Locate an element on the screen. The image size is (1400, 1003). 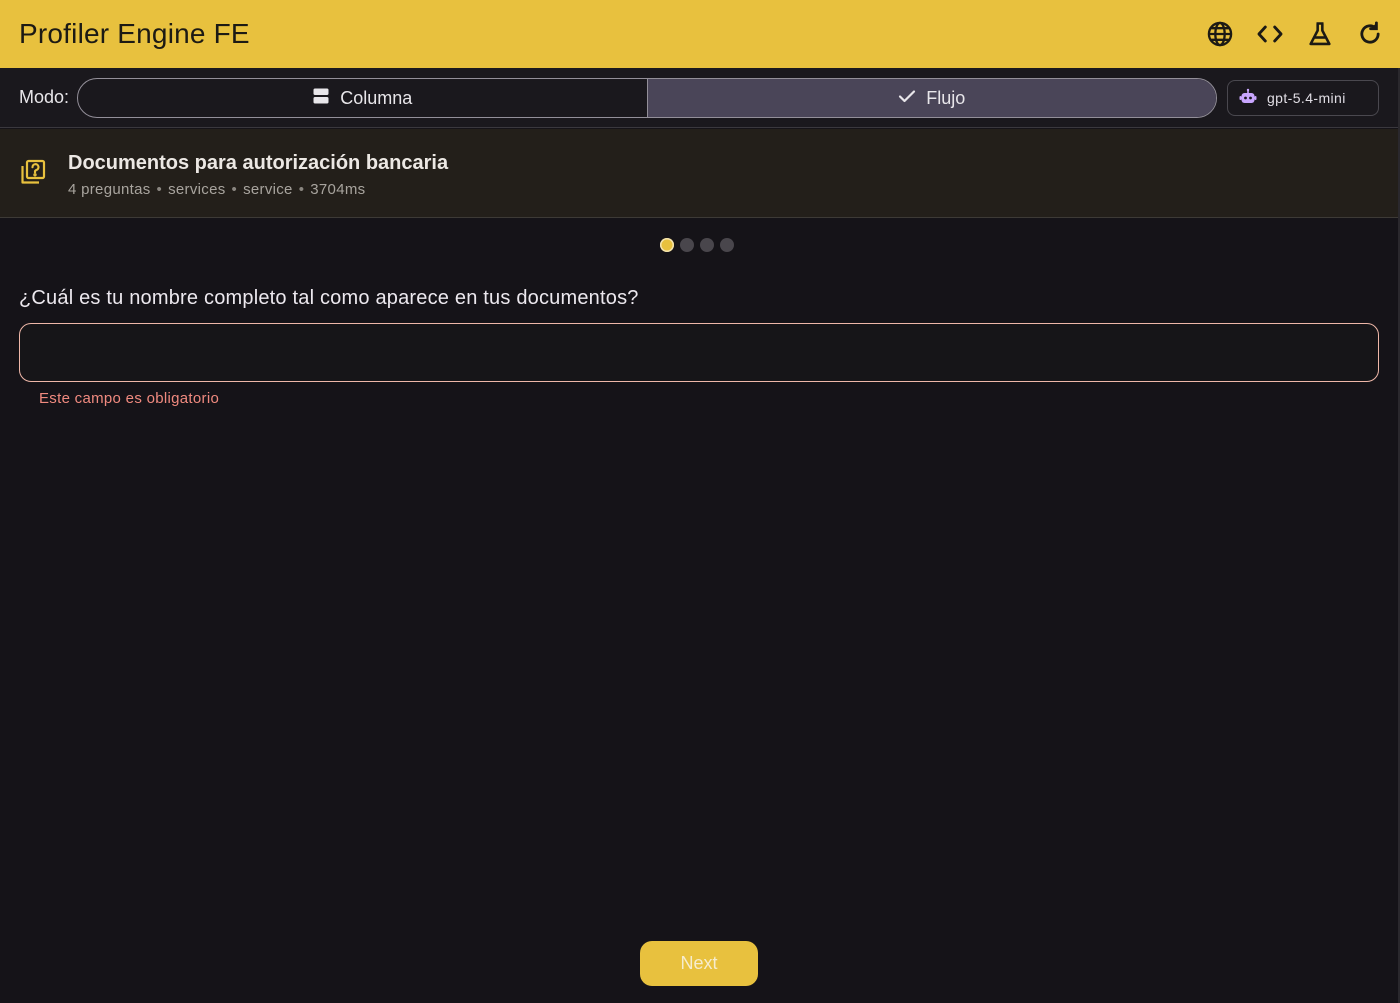
view-agenda-icon is located at coordinates (321, 98).